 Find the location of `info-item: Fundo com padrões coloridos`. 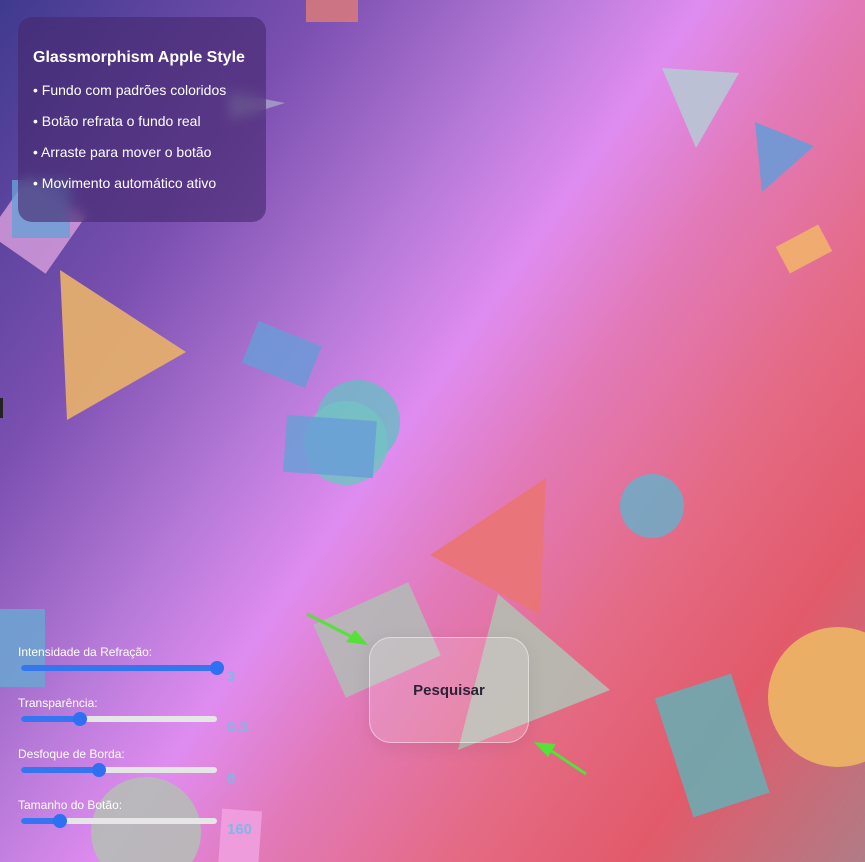

info-item: Fundo com padrões coloridos is located at coordinates (142, 90).